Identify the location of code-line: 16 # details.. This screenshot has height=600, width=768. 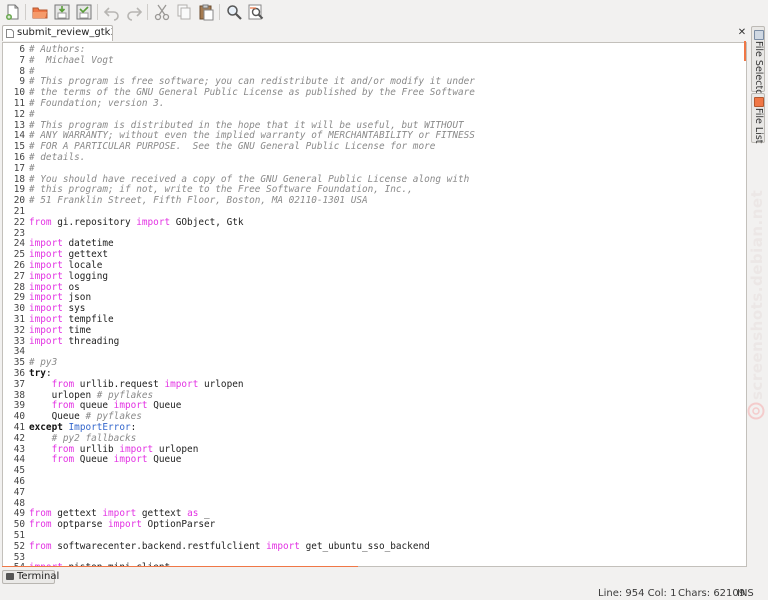
(374, 157).